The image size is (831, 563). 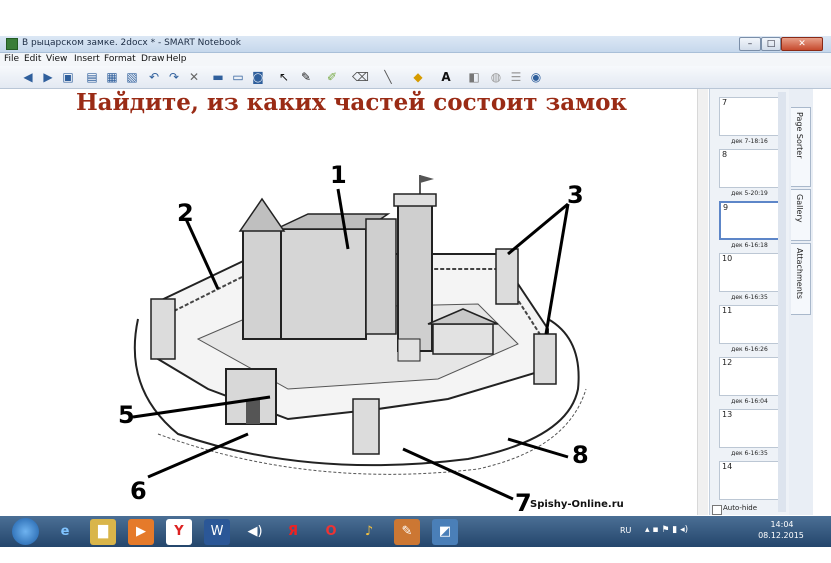 What do you see at coordinates (725, 102) in the screenshot?
I see `page-number: 7` at bounding box center [725, 102].